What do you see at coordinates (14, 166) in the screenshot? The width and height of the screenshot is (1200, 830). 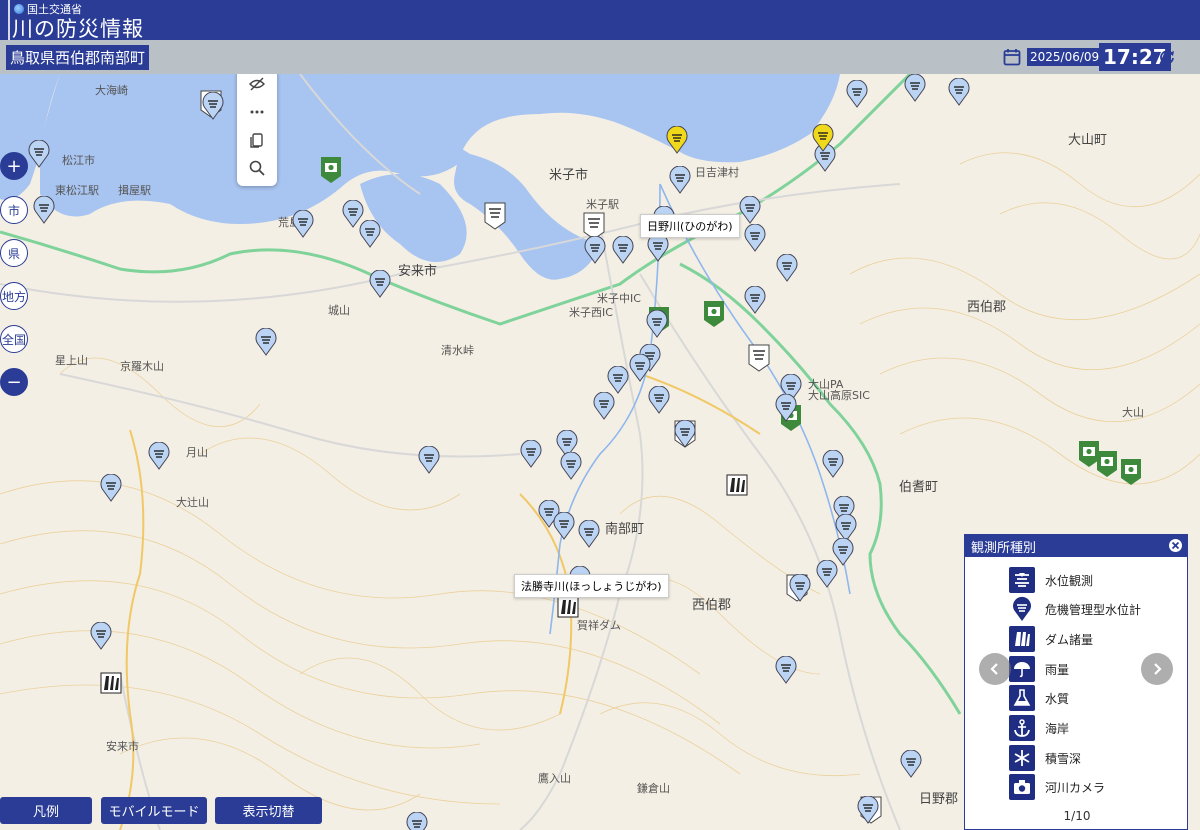 I see `zoom-in-button: +` at bounding box center [14, 166].